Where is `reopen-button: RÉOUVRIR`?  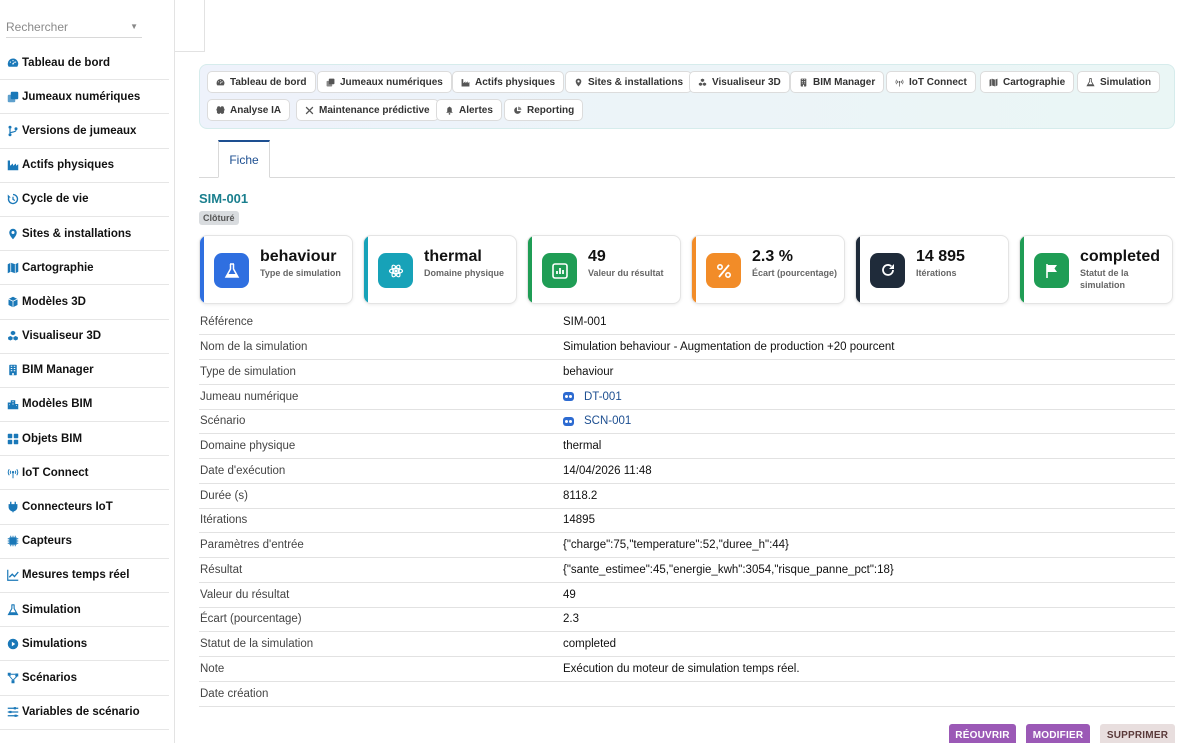
reopen-button: RÉOUVRIR is located at coordinates (982, 733).